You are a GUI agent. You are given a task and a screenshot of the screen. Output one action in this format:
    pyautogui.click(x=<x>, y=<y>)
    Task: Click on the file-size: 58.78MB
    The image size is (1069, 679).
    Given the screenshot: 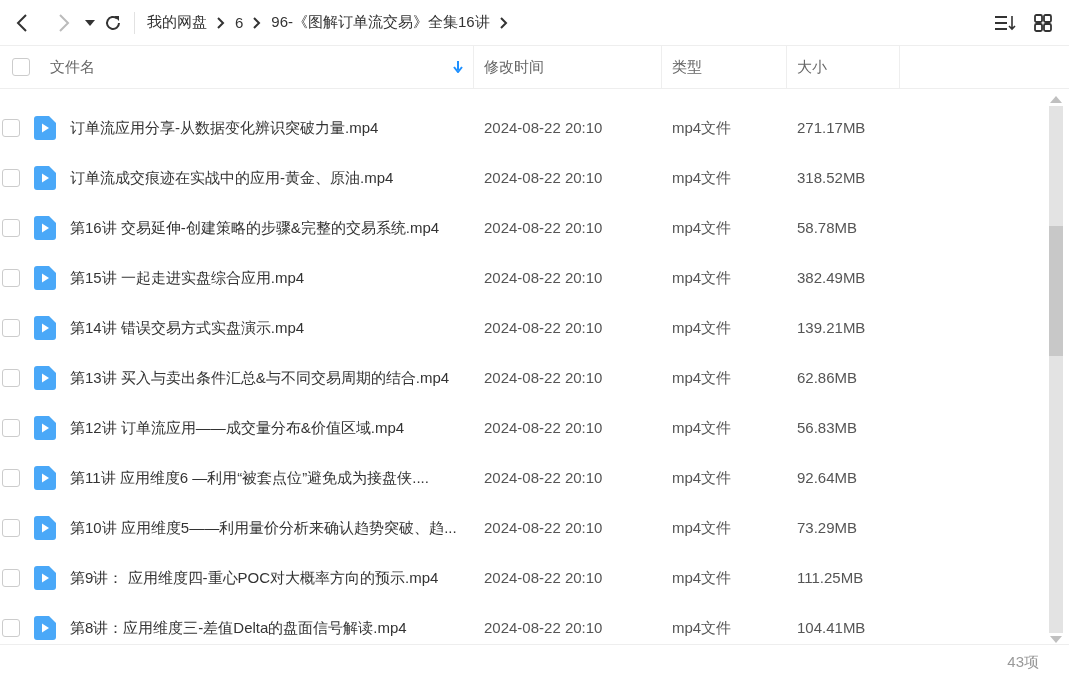 What is the action you would take?
    pyautogui.click(x=827, y=227)
    